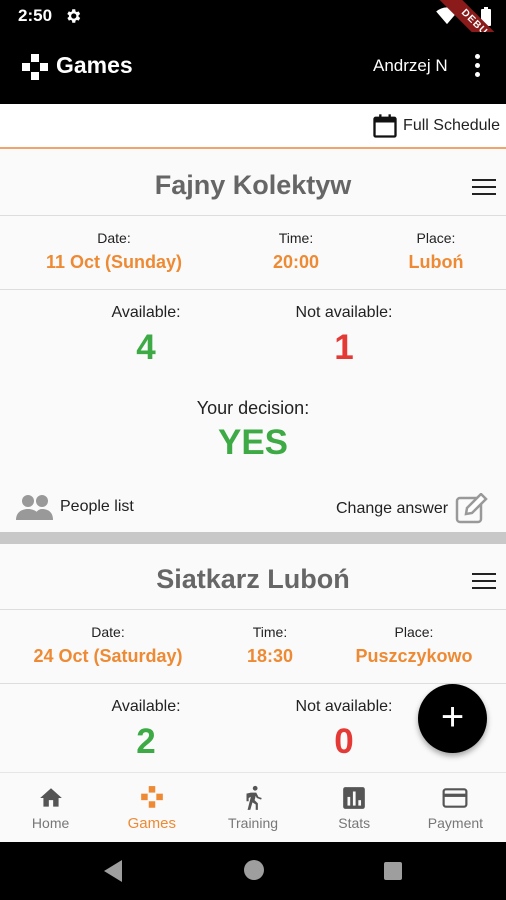  I want to click on decision-value: YES, so click(253, 442).